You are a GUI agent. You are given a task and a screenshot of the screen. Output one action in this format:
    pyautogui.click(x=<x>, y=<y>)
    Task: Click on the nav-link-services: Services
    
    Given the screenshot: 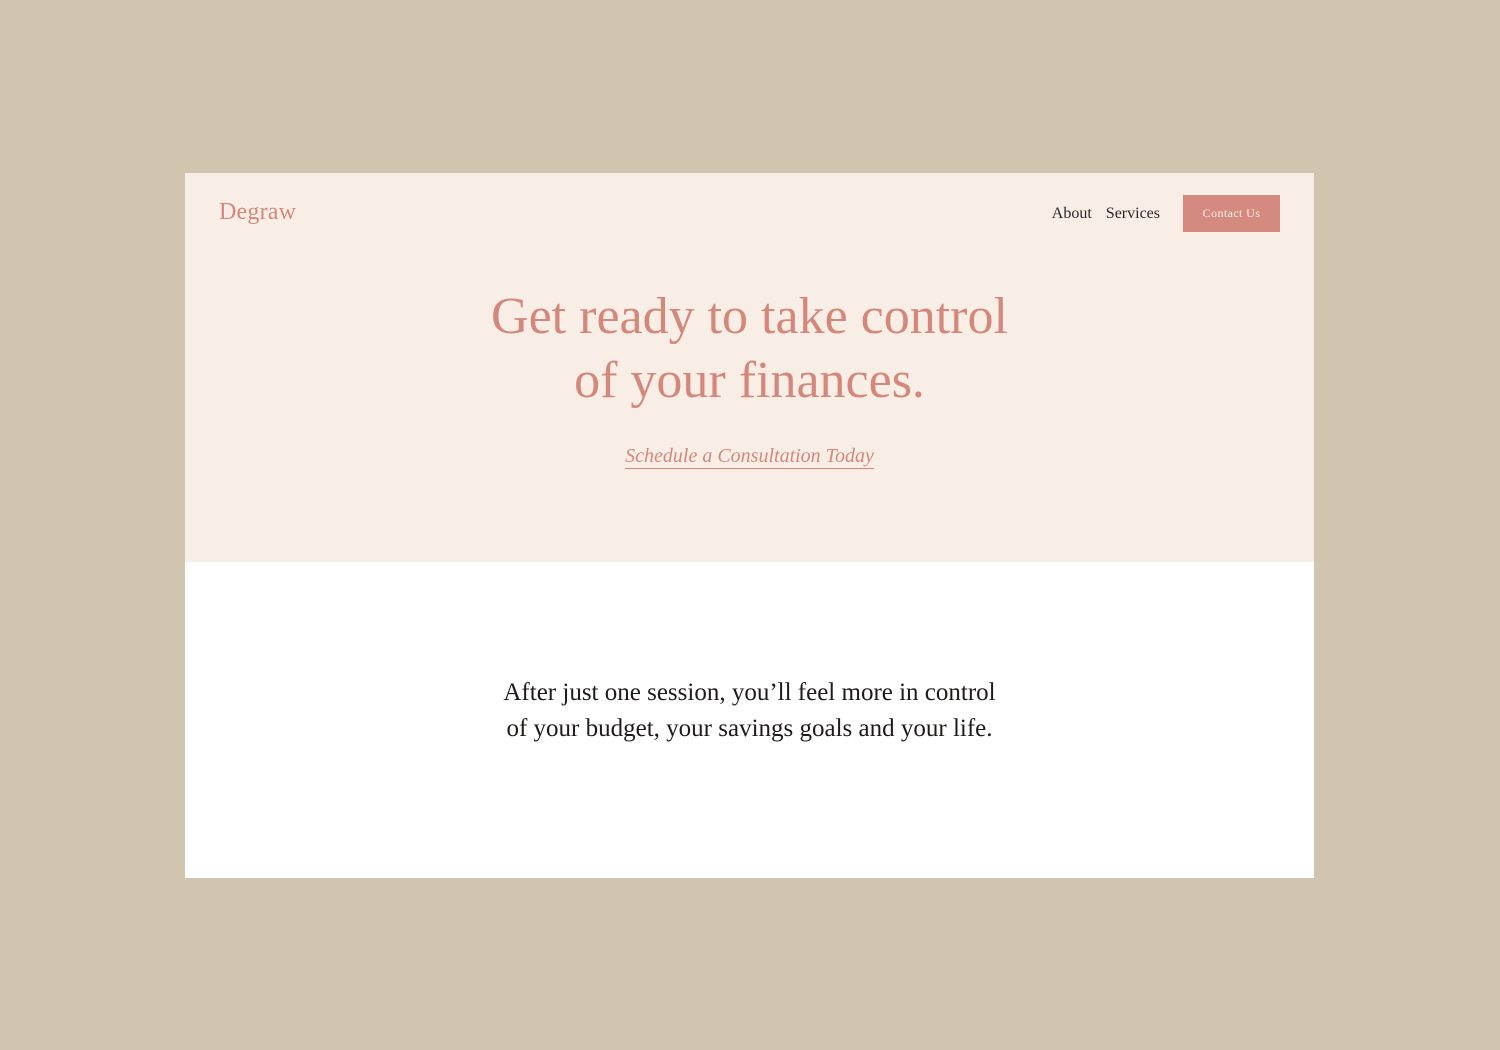 What is the action you would take?
    pyautogui.click(x=1133, y=214)
    